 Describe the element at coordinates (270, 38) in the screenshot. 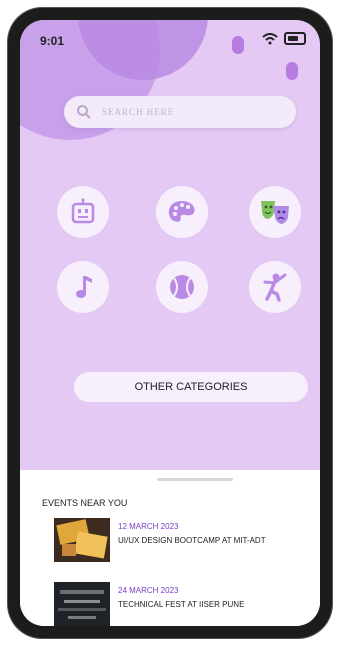

I see `wifi-icon` at that location.